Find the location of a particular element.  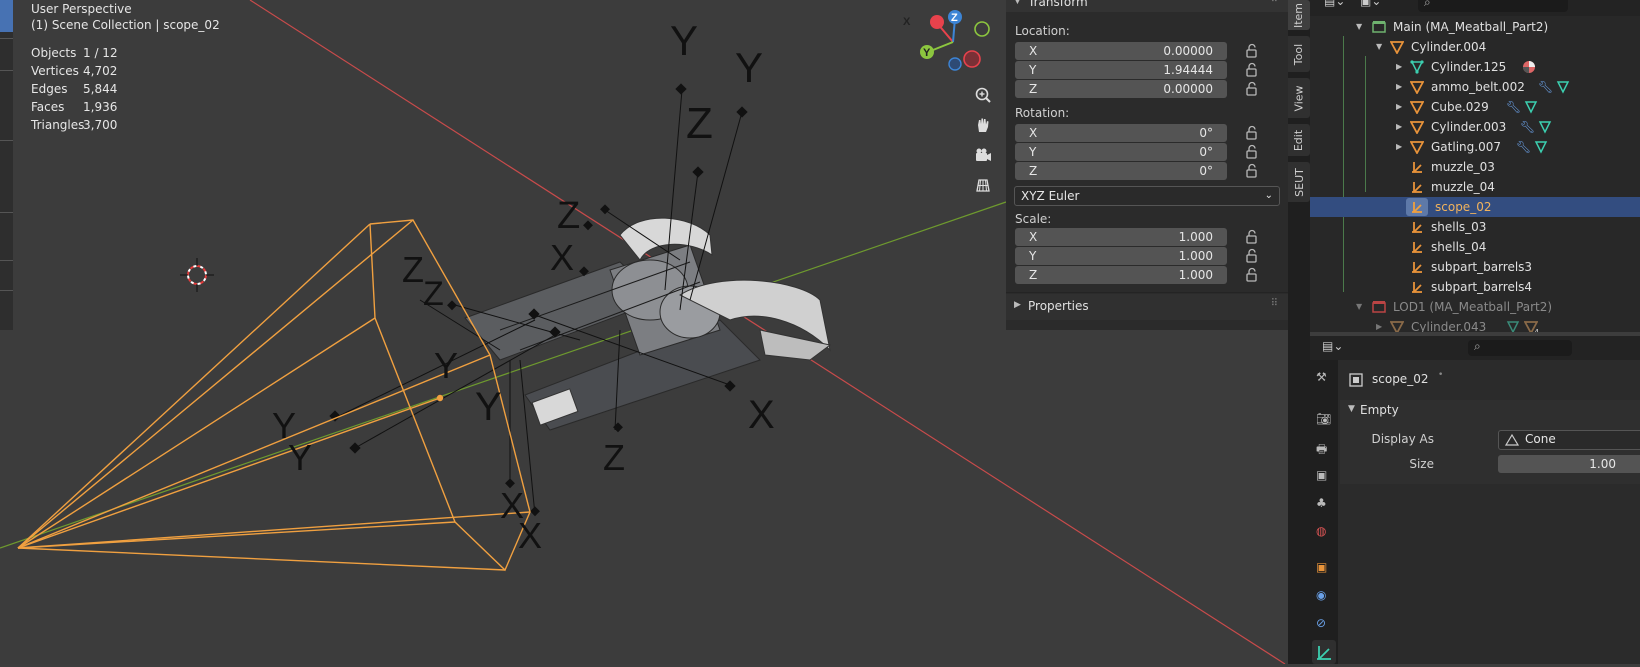

outliner-row: muzzle_04 is located at coordinates (1475, 187).